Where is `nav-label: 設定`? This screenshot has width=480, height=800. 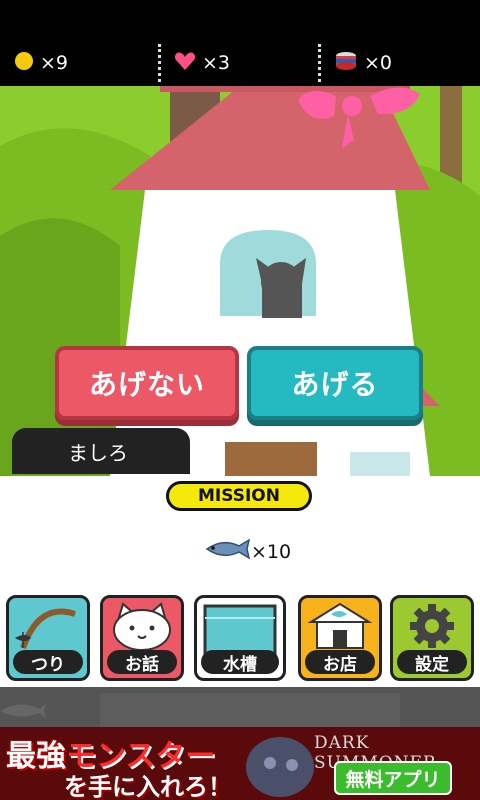
nav-label: 設定 is located at coordinates (432, 662).